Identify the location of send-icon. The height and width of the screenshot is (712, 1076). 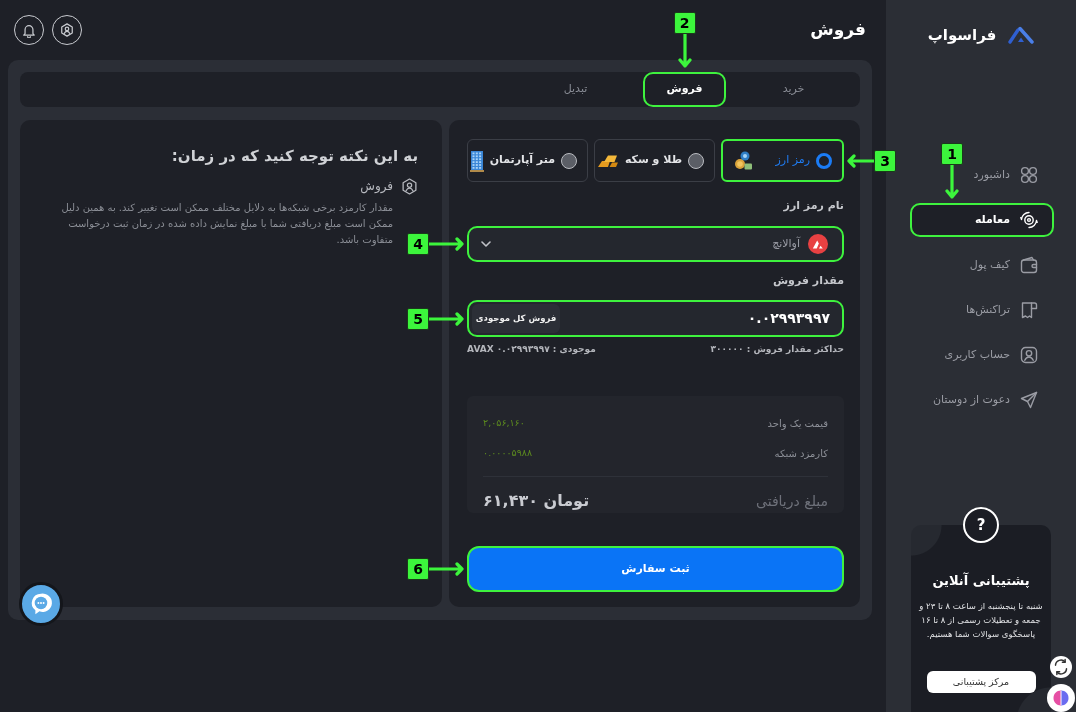
(1029, 400).